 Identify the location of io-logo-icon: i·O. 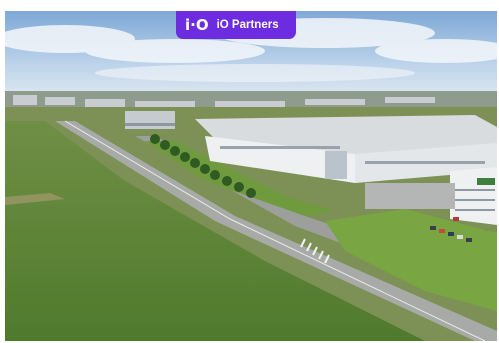
(197, 25).